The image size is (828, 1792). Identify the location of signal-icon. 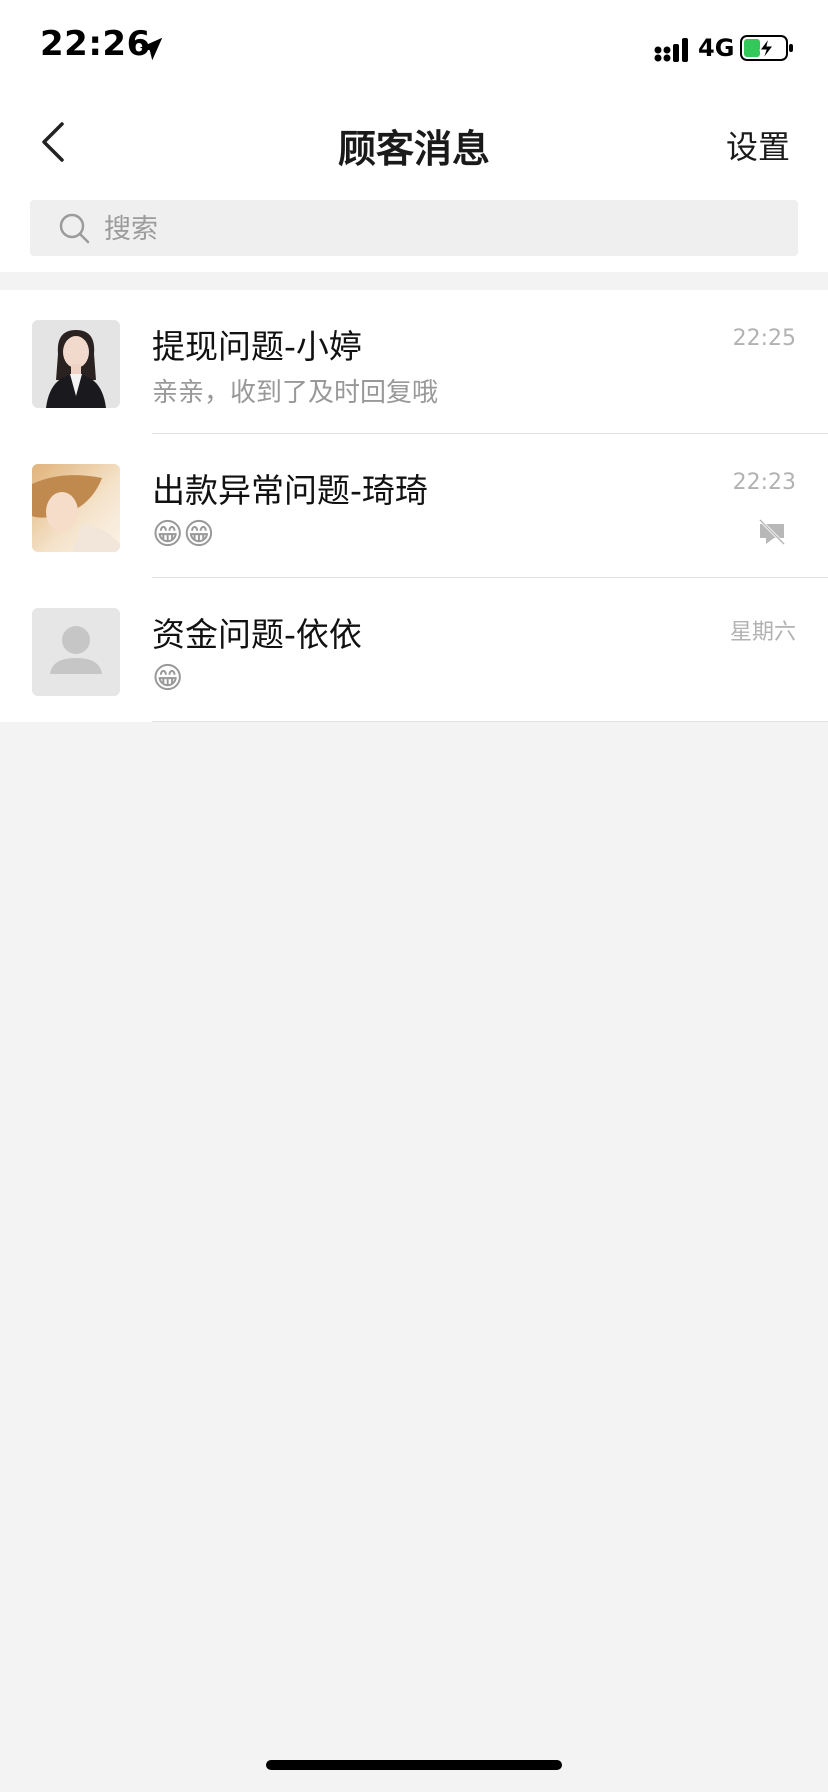
(671, 50).